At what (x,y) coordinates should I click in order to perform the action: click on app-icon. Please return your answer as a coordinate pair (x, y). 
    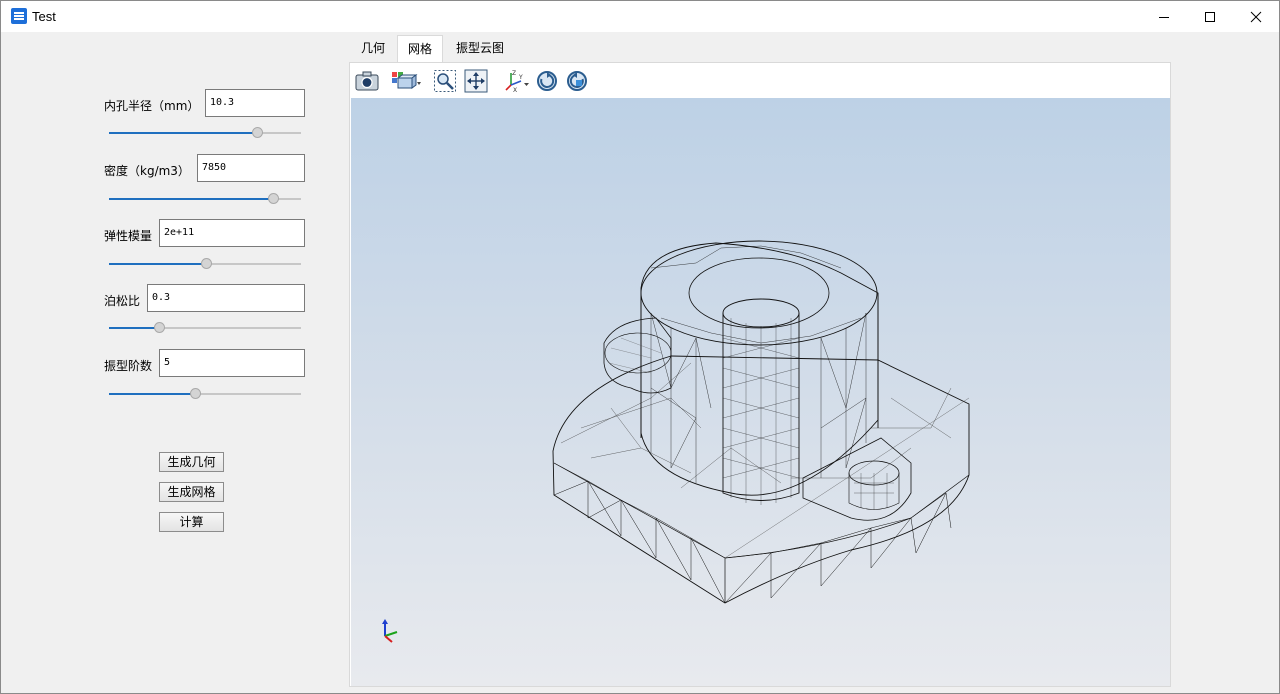
    Looking at the image, I should click on (19, 16).